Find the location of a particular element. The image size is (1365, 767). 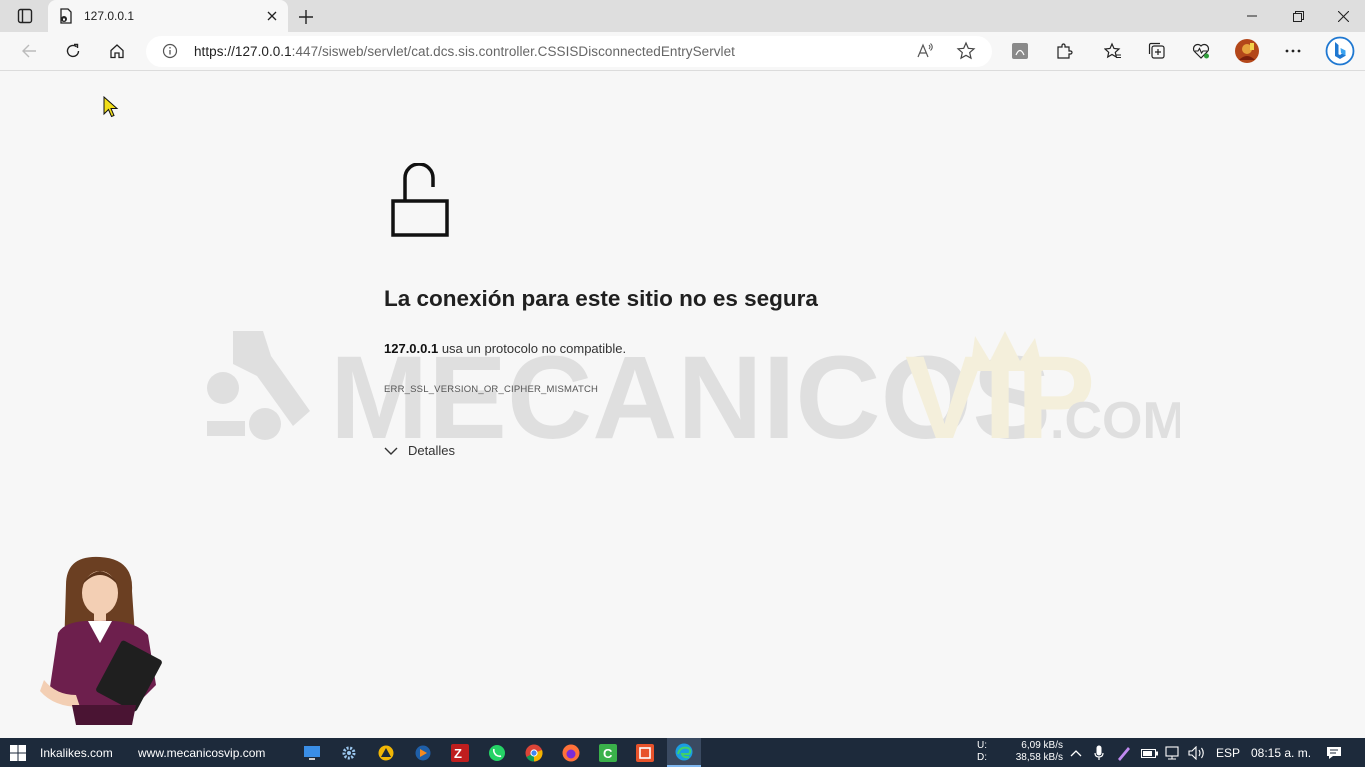

taskbar-app-filezilla: Z is located at coordinates (460, 753).